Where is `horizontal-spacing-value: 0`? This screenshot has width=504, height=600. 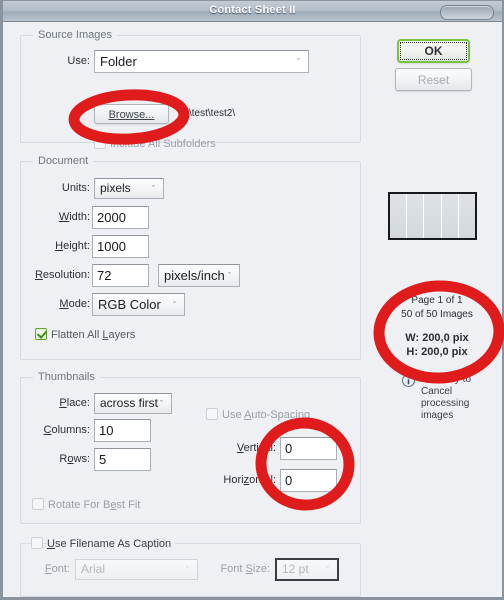 horizontal-spacing-value: 0 is located at coordinates (289, 480).